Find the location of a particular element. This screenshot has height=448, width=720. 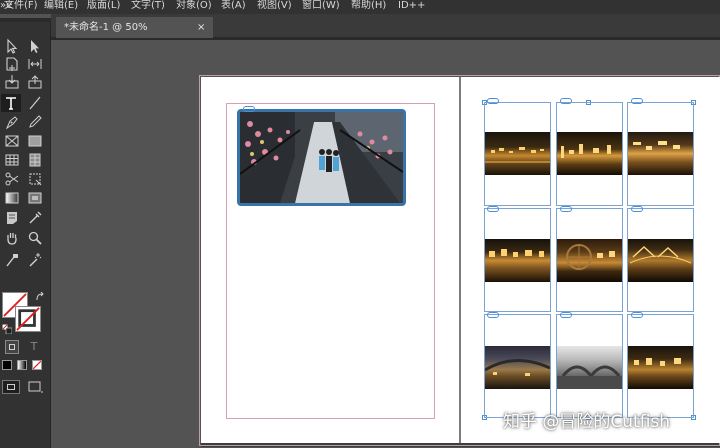

document-tab-bar: *未命名-1 @ 50% × is located at coordinates (385, 26).